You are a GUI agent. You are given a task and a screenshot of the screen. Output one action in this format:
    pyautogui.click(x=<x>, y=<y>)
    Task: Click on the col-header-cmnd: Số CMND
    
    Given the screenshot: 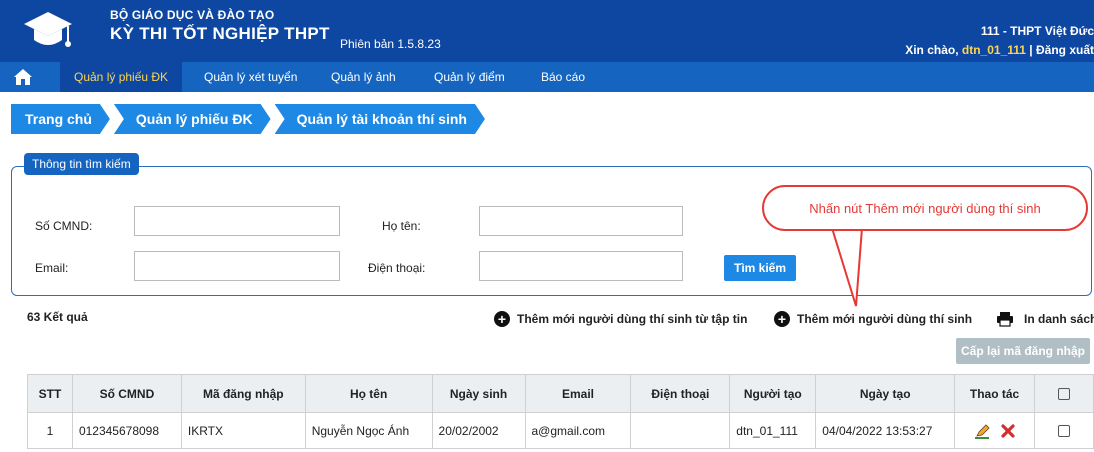 What is the action you would take?
    pyautogui.click(x=126, y=393)
    